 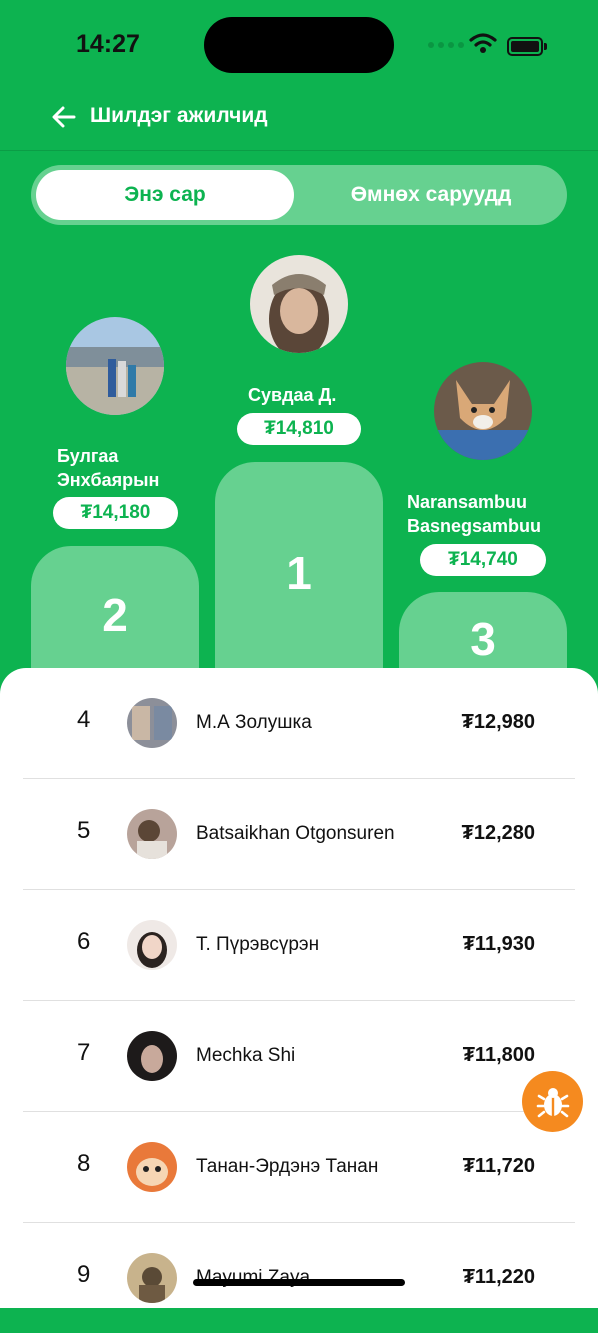 I want to click on debug-fab-button, so click(x=552, y=1101).